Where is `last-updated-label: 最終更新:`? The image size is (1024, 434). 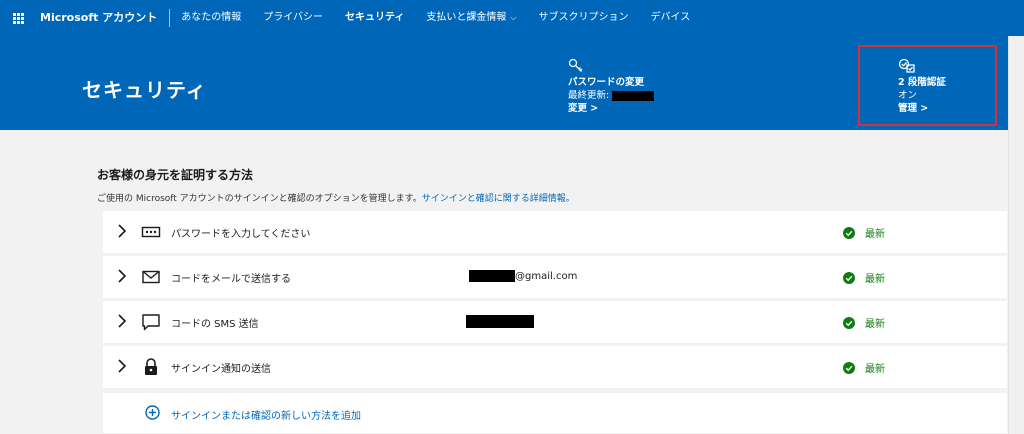
last-updated-label: 最終更新: is located at coordinates (589, 95).